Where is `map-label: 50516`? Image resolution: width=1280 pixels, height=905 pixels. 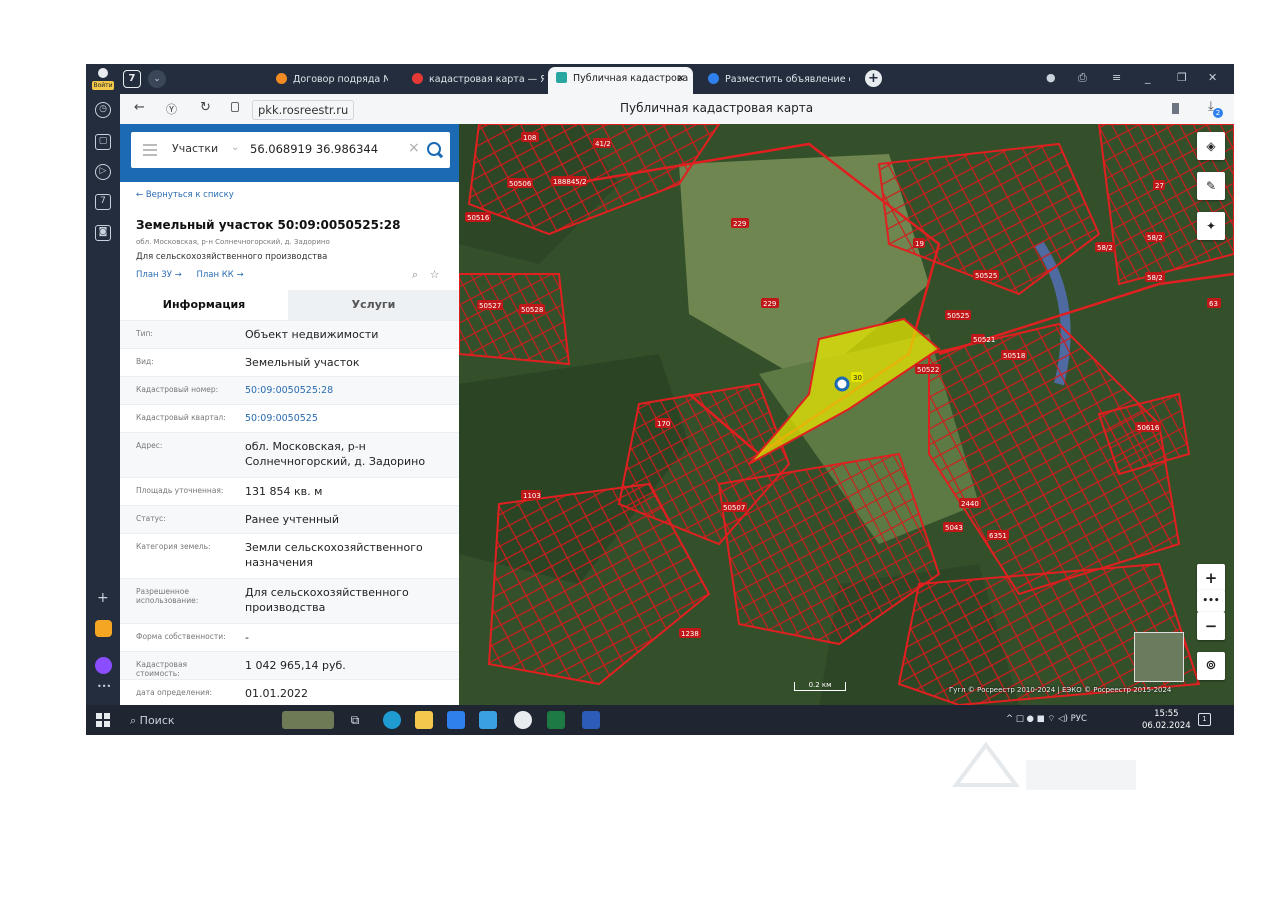 map-label: 50516 is located at coordinates (478, 217).